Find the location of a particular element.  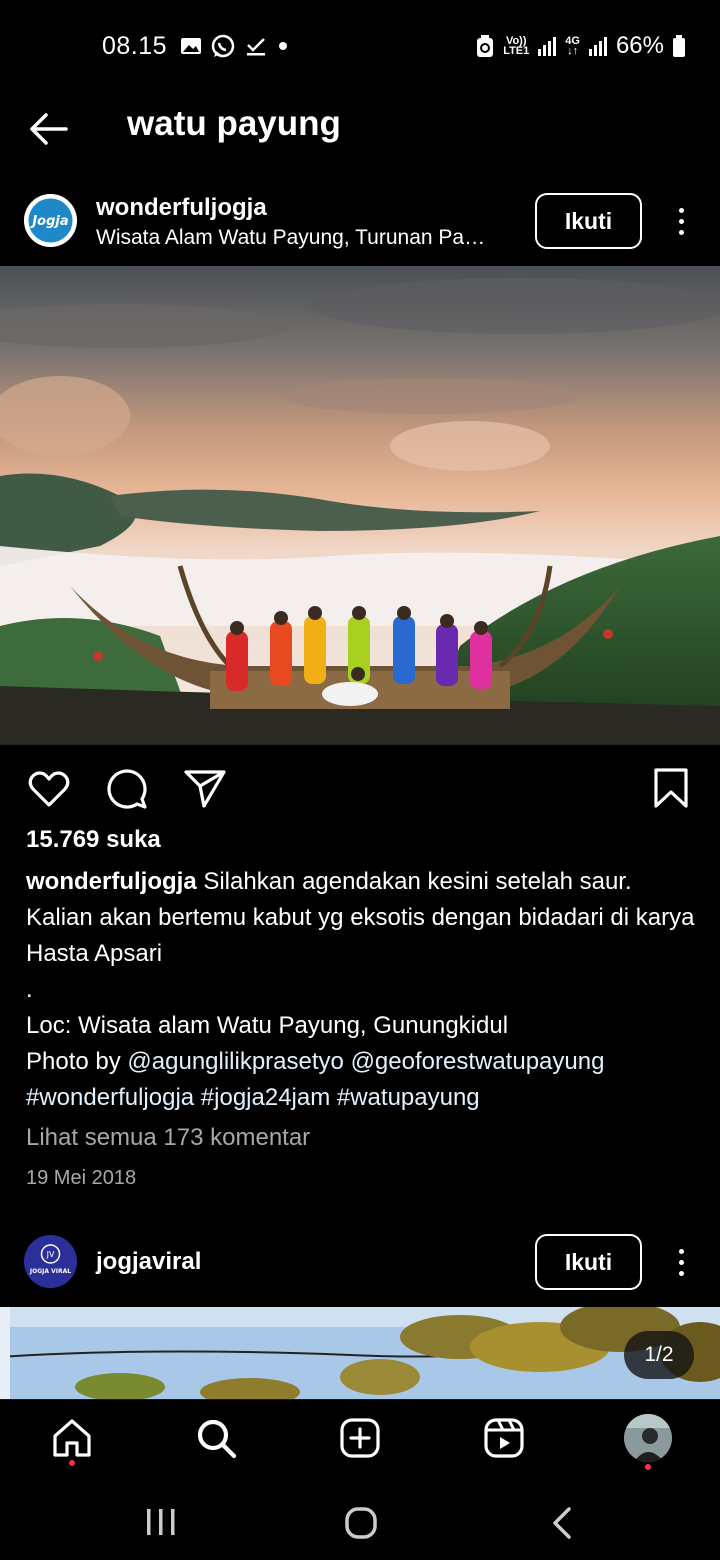

recent-apps-button is located at coordinates (161, 1523).